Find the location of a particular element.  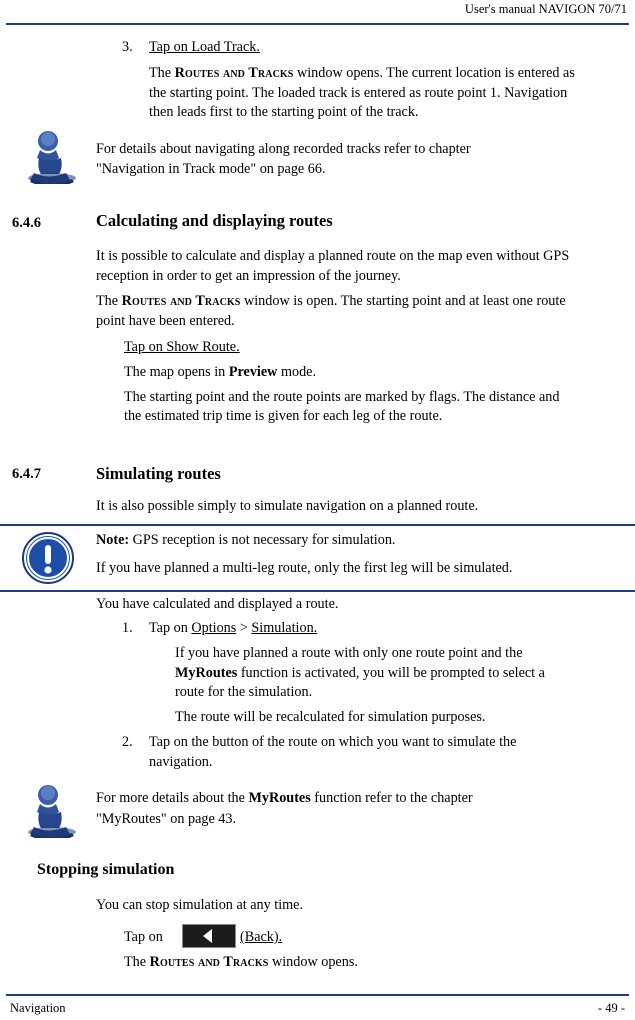

section-647-number: 6.4.7 is located at coordinates (26, 474).